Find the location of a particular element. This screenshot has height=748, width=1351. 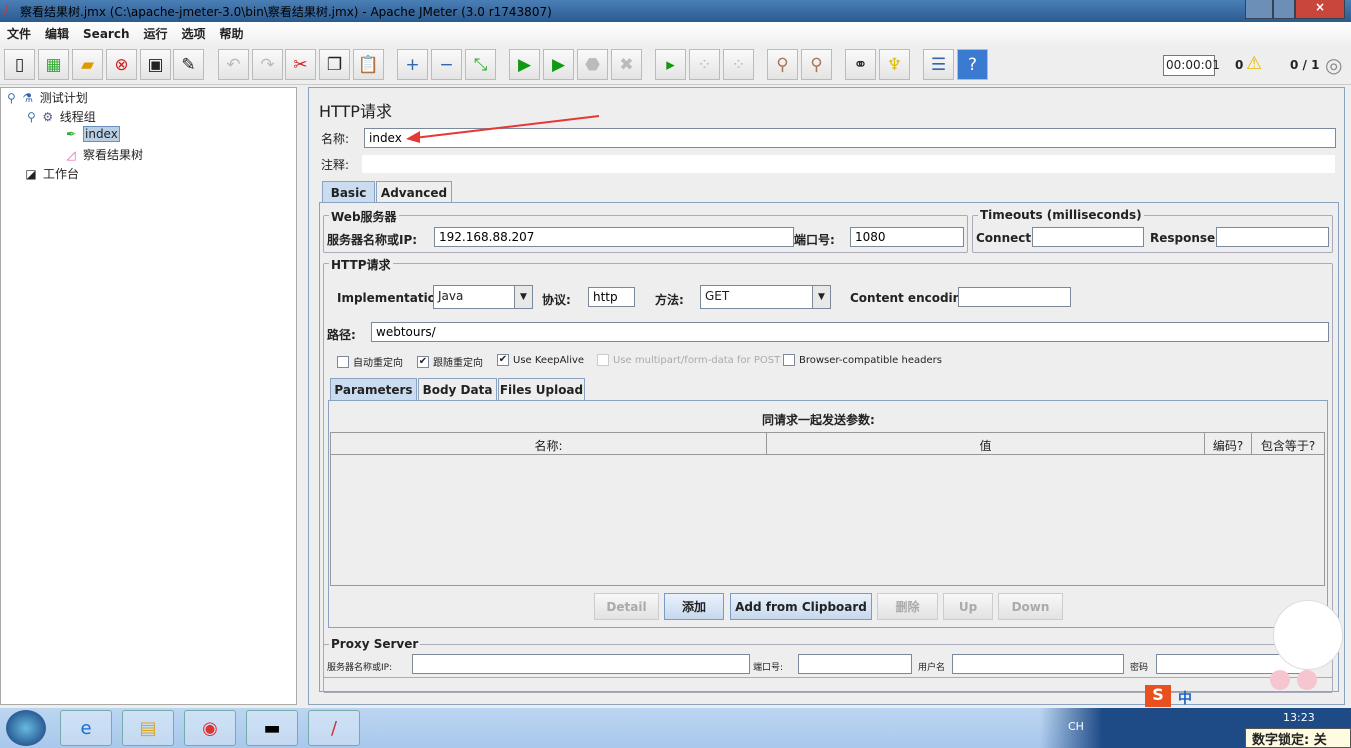

path-field is located at coordinates (850, 332).